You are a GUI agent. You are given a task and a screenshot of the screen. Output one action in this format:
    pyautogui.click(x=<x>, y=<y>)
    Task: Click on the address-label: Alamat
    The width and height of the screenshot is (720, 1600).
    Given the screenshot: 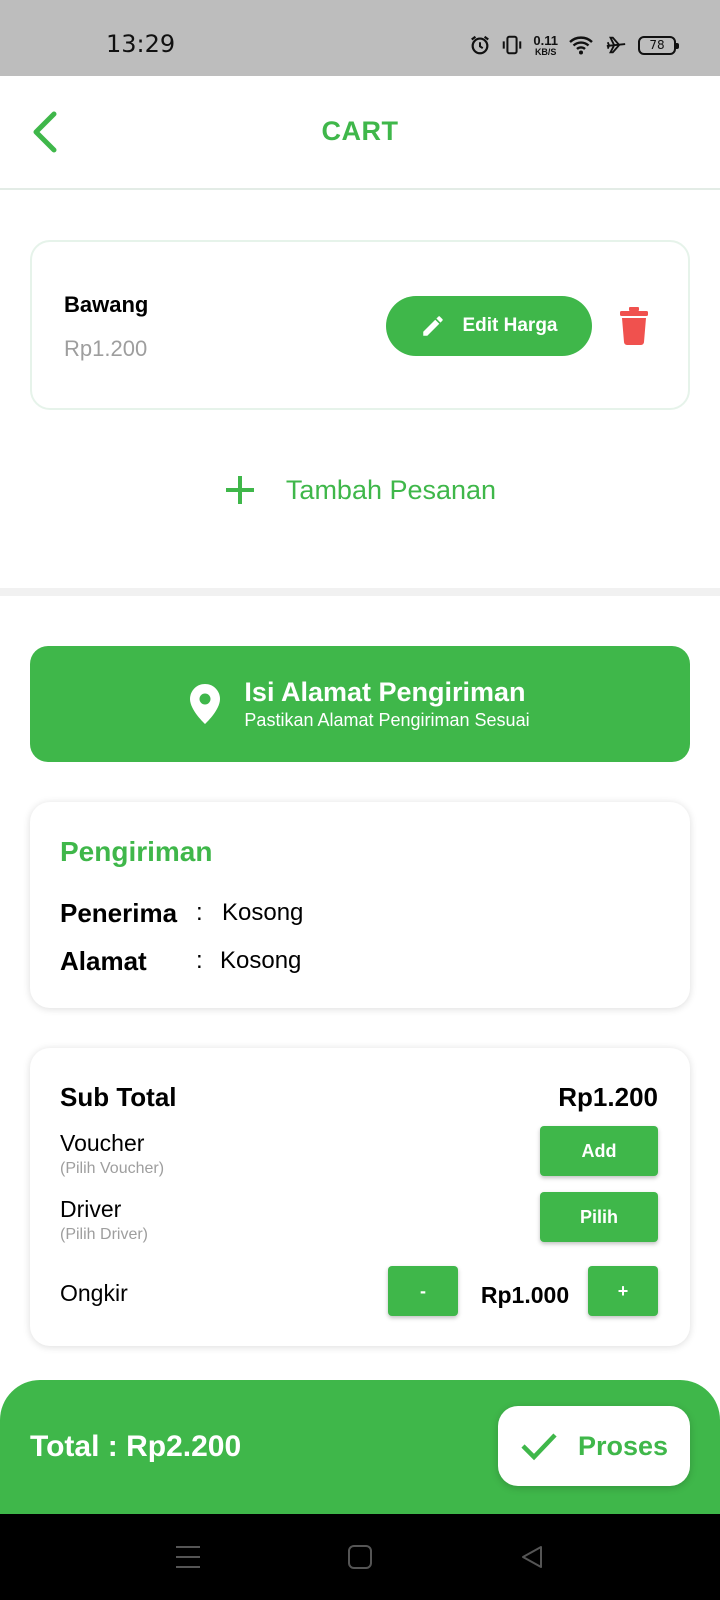 What is the action you would take?
    pyautogui.click(x=103, y=961)
    